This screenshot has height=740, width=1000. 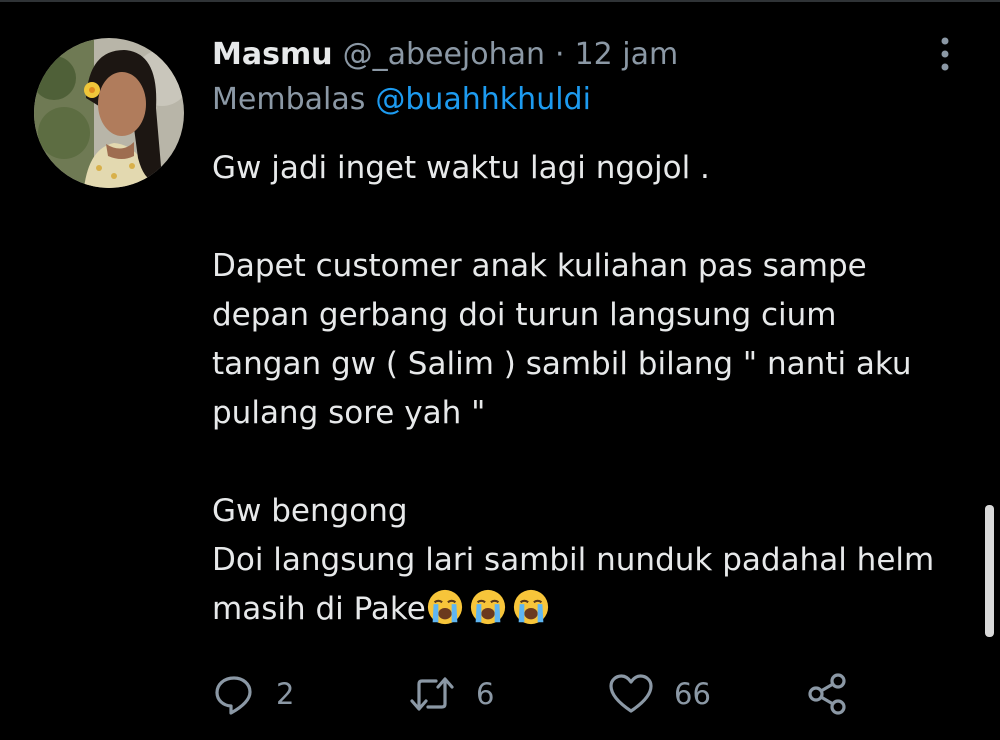 What do you see at coordinates (659, 694) in the screenshot?
I see `like-button: 66` at bounding box center [659, 694].